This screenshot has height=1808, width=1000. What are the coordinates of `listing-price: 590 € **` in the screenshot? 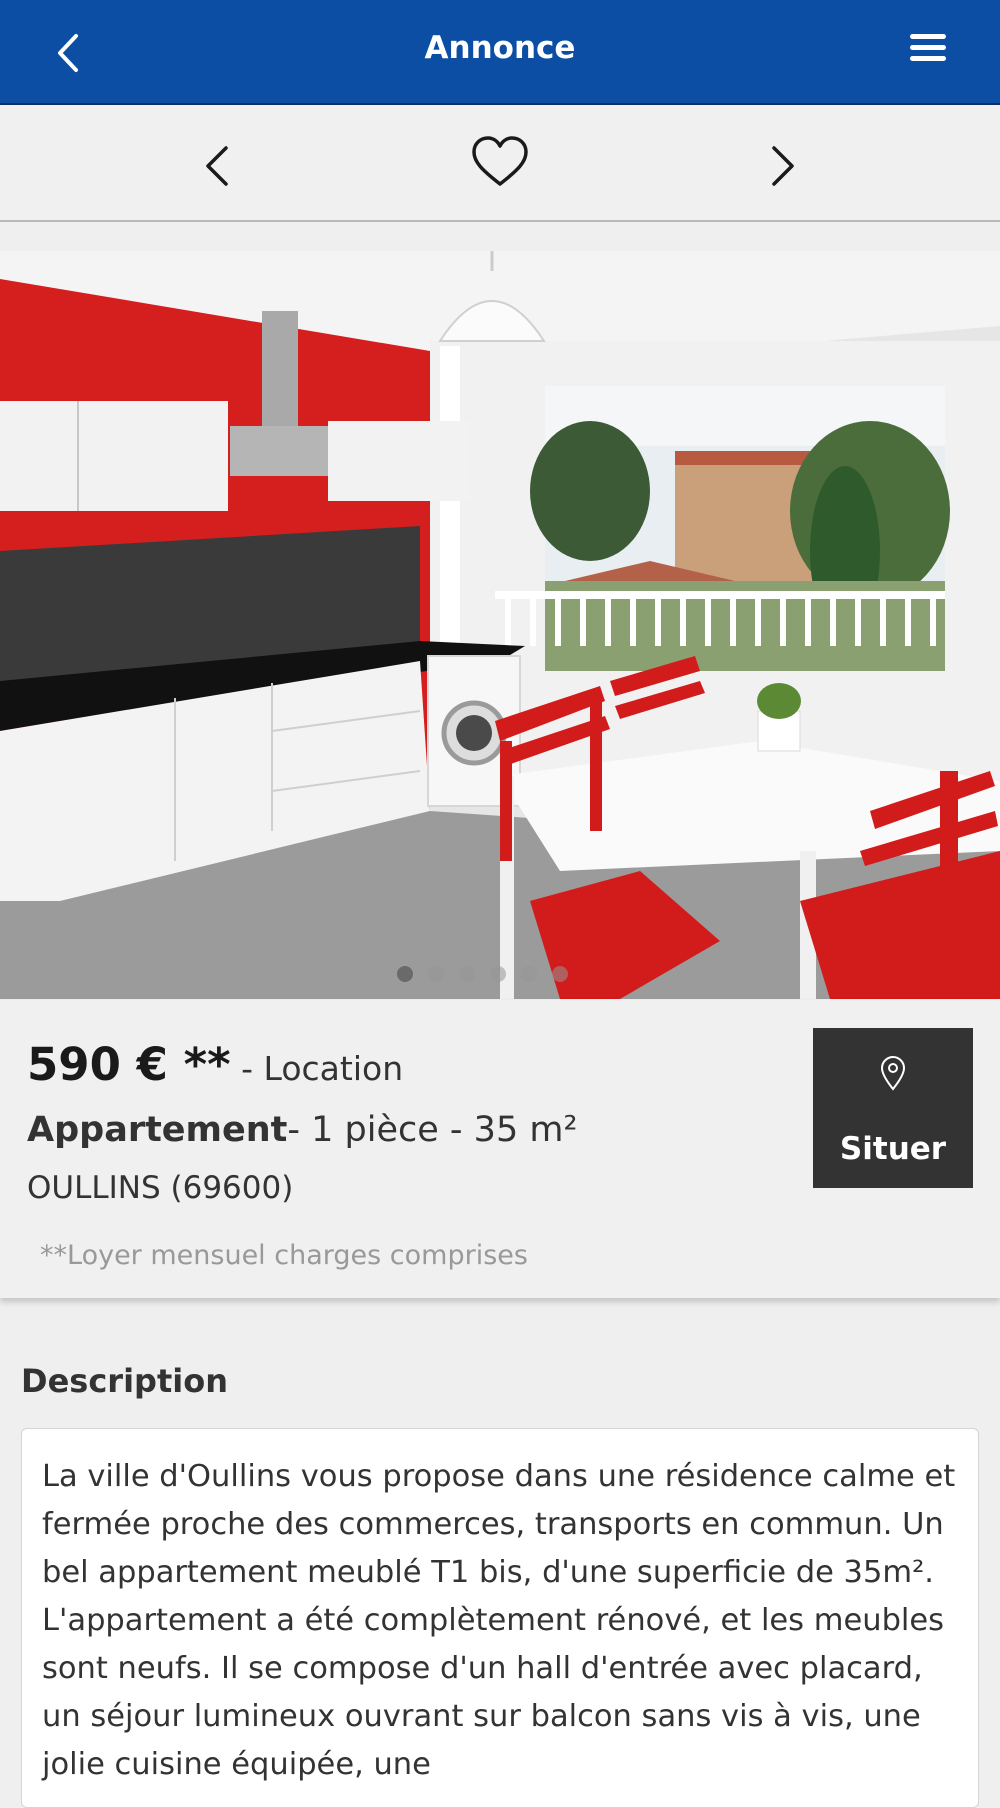 It's located at (129, 1064).